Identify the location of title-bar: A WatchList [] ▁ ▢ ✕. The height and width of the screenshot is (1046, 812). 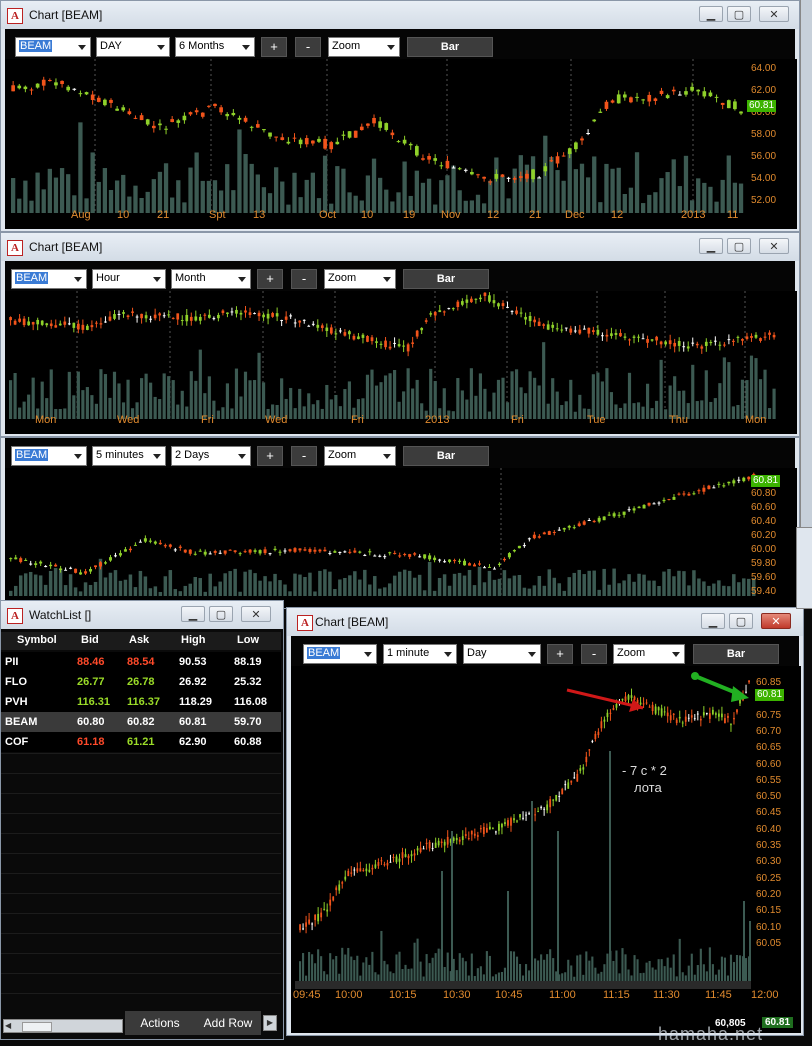
(142, 615).